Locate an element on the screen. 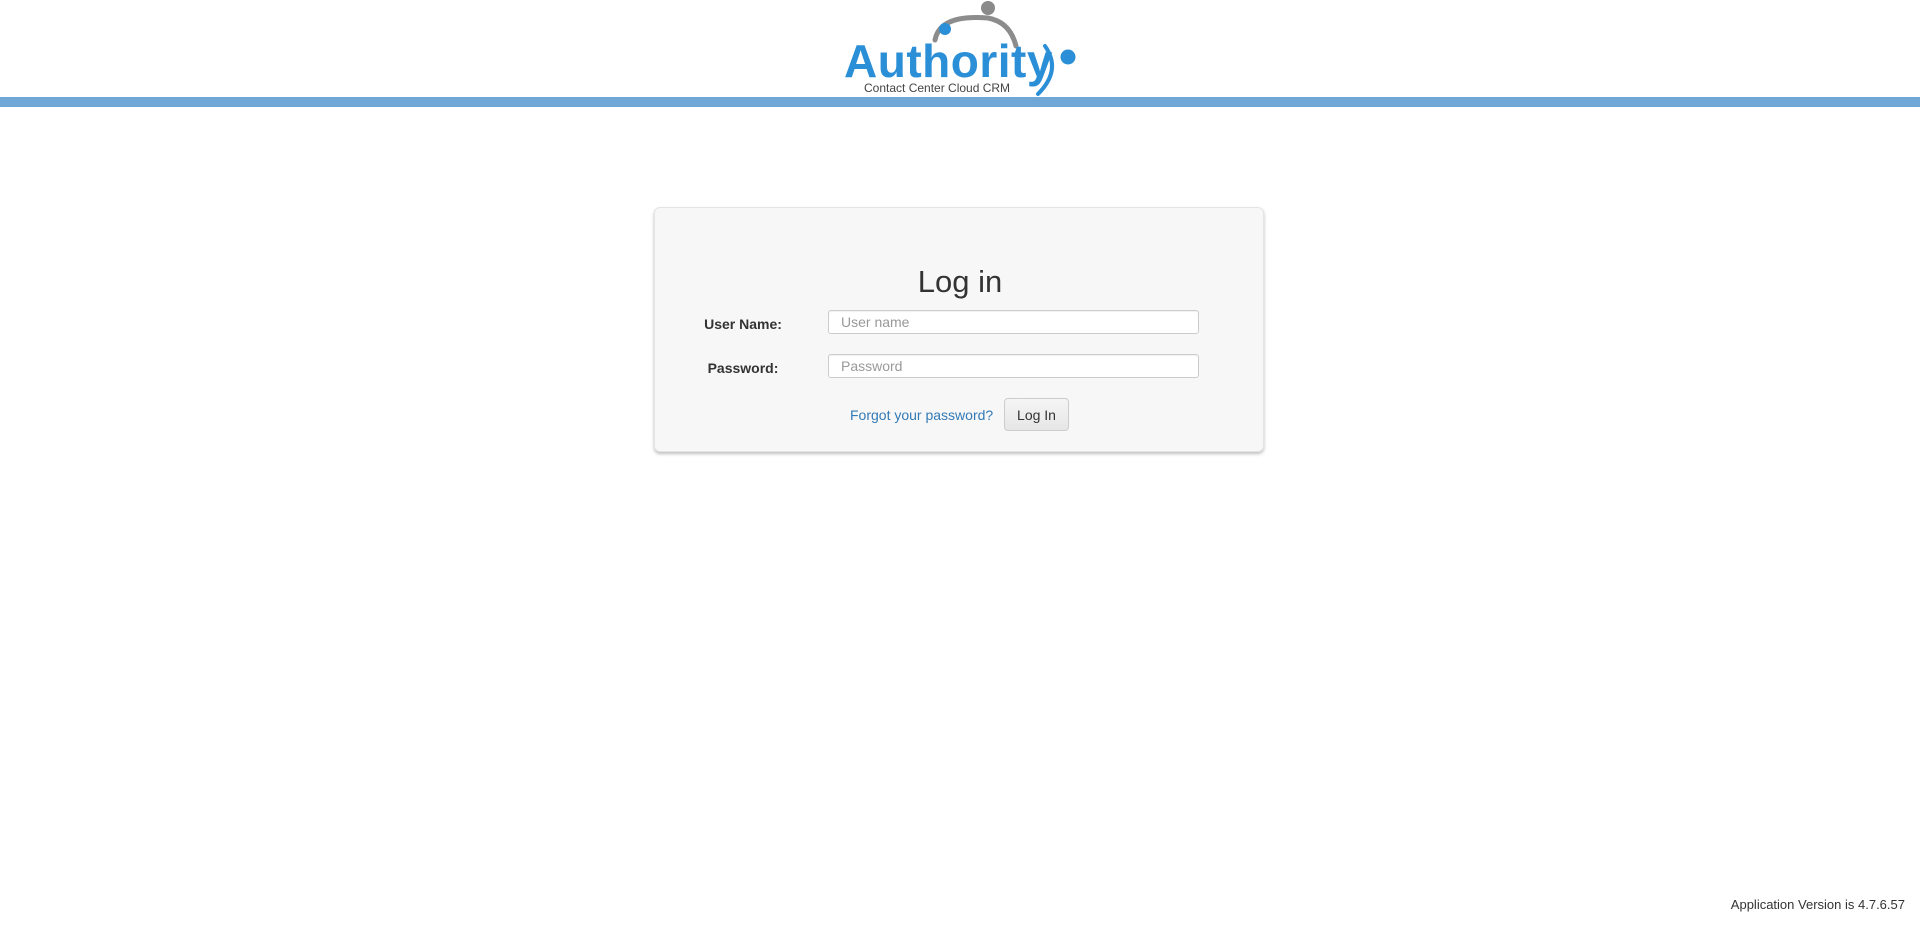 Image resolution: width=1920 pixels, height=935 pixels. app-version-prefix: Application Version is is located at coordinates (1792, 904).